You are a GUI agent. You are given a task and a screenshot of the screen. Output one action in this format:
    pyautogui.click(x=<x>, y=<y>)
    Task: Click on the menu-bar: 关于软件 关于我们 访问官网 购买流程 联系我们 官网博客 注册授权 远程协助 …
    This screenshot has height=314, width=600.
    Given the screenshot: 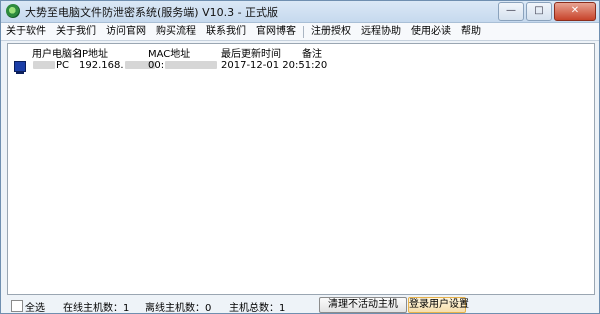 What is the action you would take?
    pyautogui.click(x=300, y=32)
    